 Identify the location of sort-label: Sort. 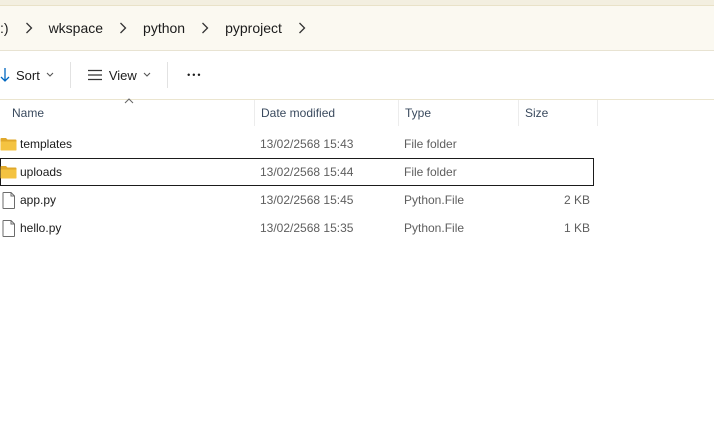
(28, 75).